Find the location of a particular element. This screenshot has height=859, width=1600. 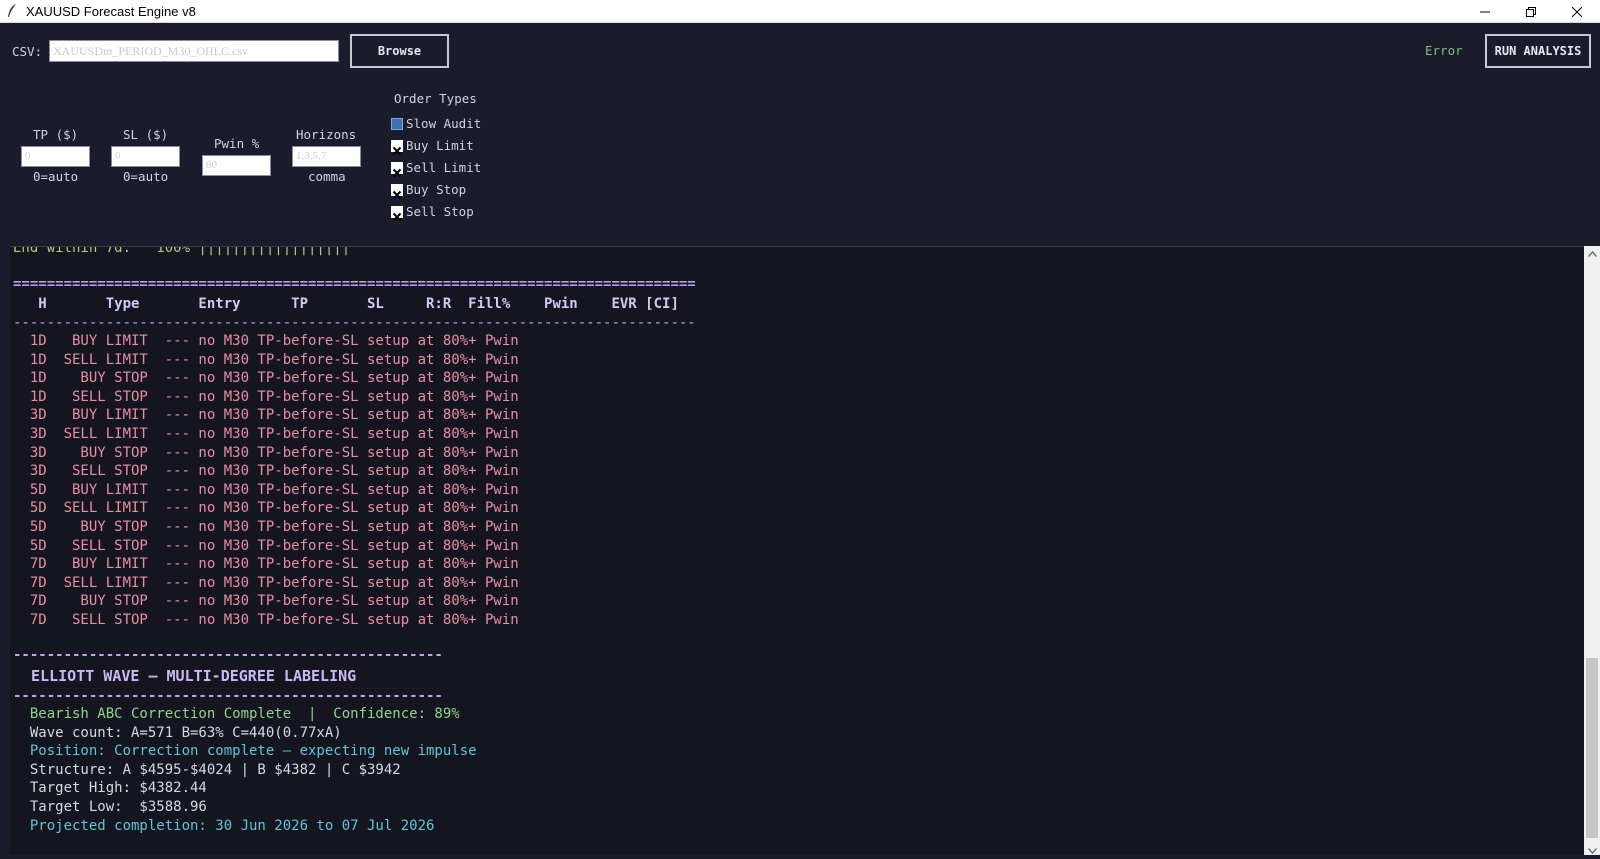

window-controls is located at coordinates (1531, 11).